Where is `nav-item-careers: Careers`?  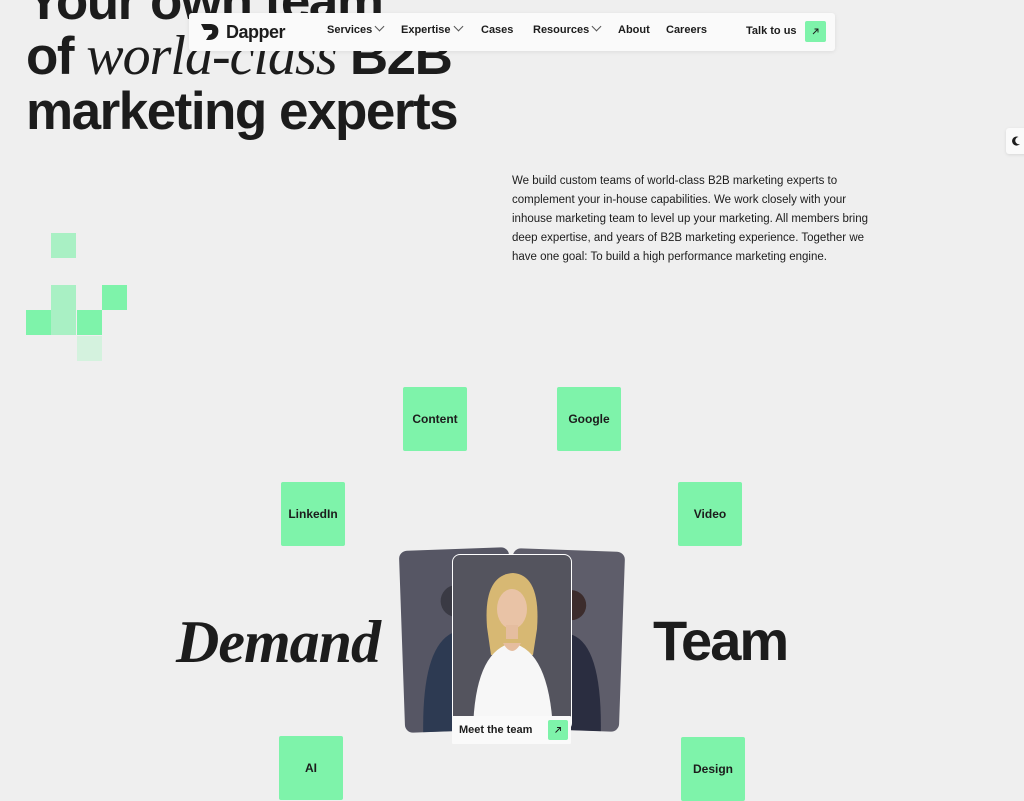
nav-item-careers: Careers is located at coordinates (686, 30).